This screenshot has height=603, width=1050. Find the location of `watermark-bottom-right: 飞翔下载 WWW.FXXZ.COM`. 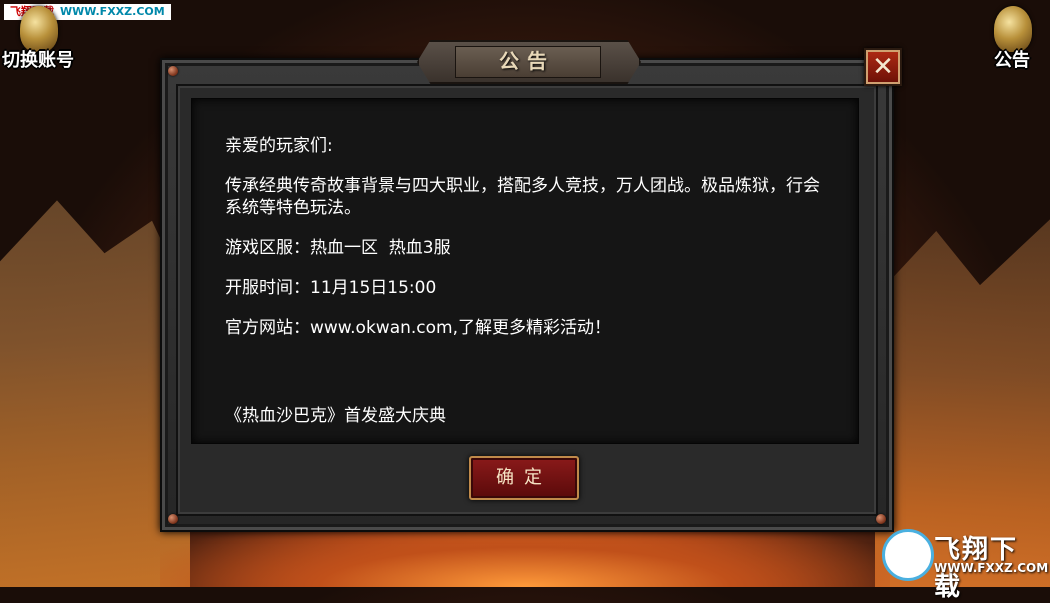

watermark-bottom-right: 飞翔下载 WWW.FXXZ.COM is located at coordinates (965, 564).